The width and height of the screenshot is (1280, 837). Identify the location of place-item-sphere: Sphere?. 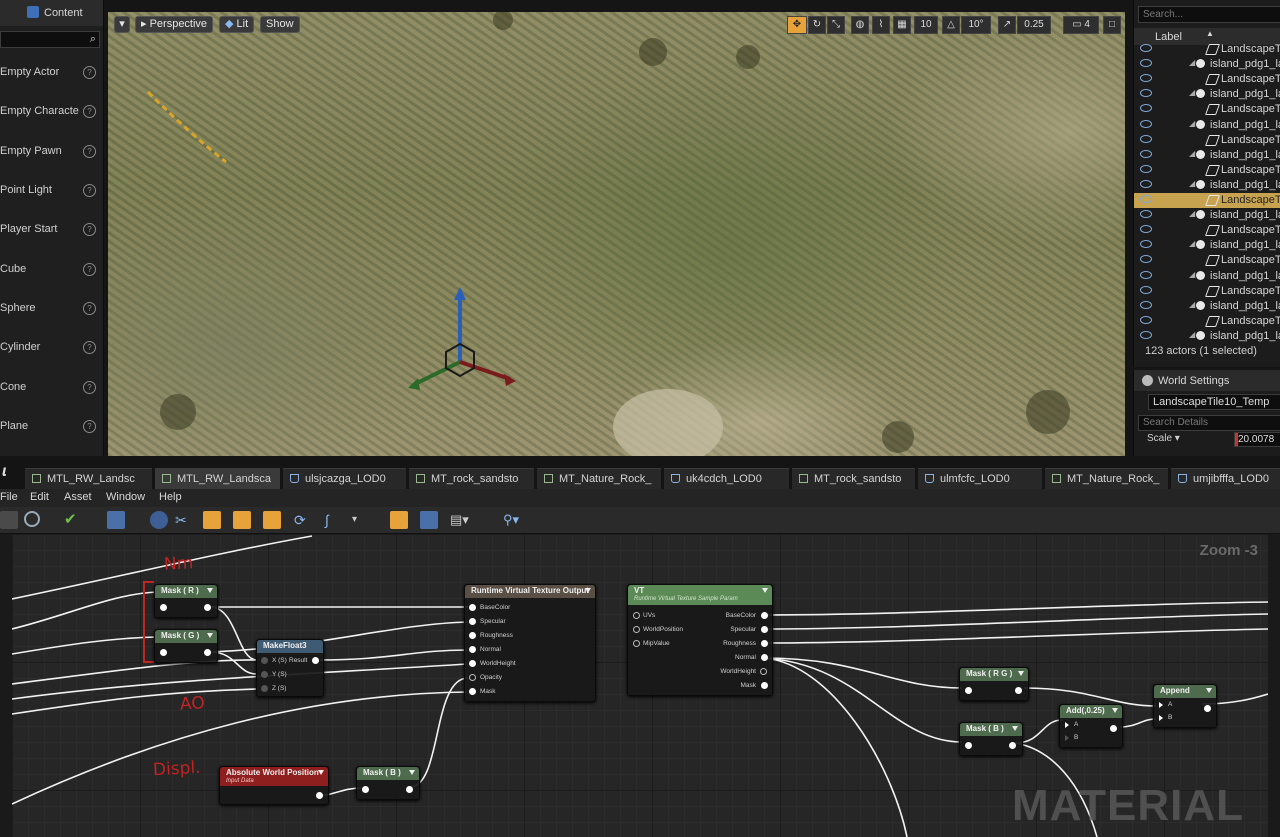
(51, 309).